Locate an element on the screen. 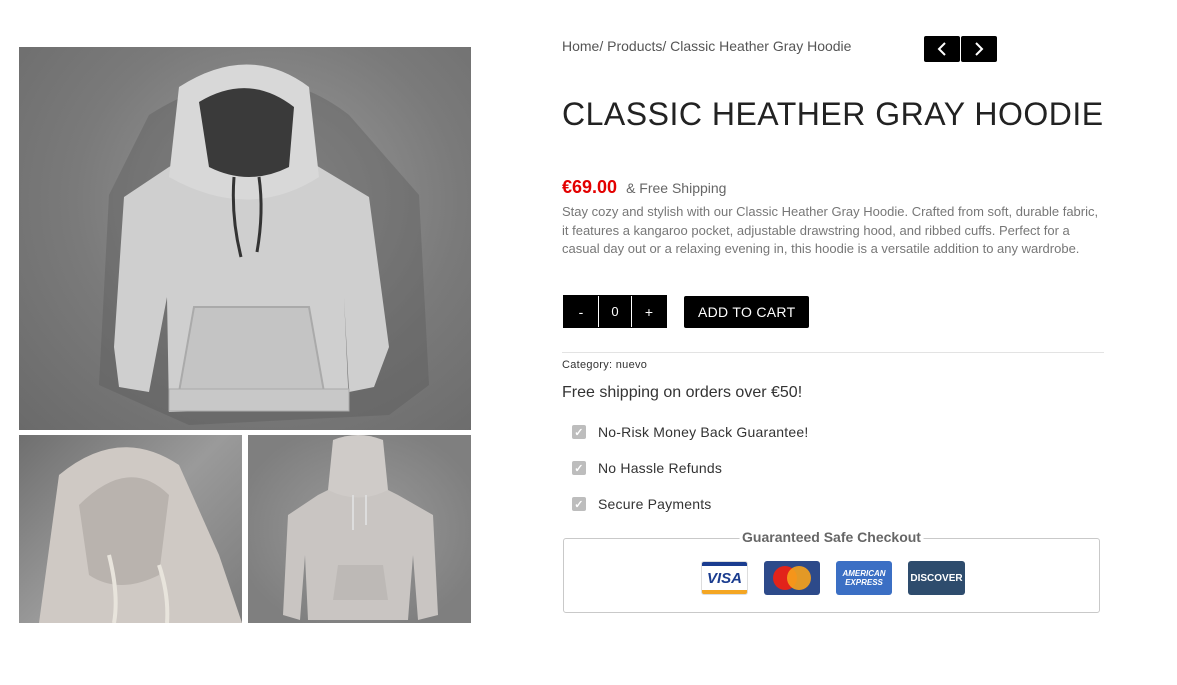 This screenshot has height=685, width=1177. hoodie-hood-image is located at coordinates (140, 535).